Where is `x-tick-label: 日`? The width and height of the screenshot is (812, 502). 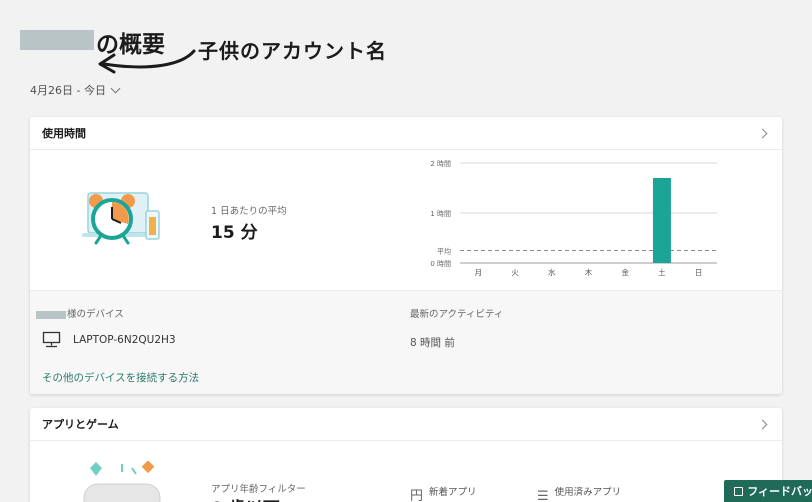 x-tick-label: 日 is located at coordinates (699, 272).